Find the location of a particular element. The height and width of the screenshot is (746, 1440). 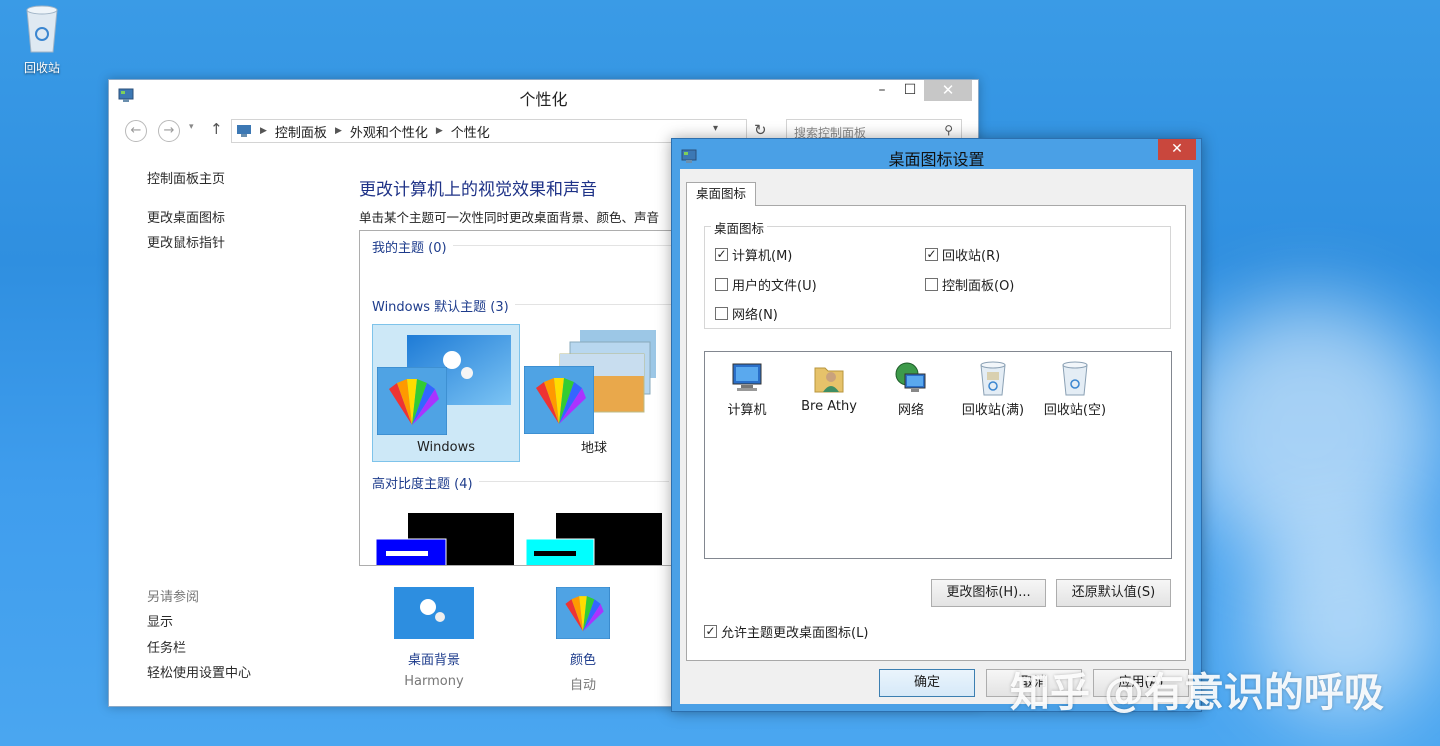

up-arrow-icon: ↑ is located at coordinates (216, 129).